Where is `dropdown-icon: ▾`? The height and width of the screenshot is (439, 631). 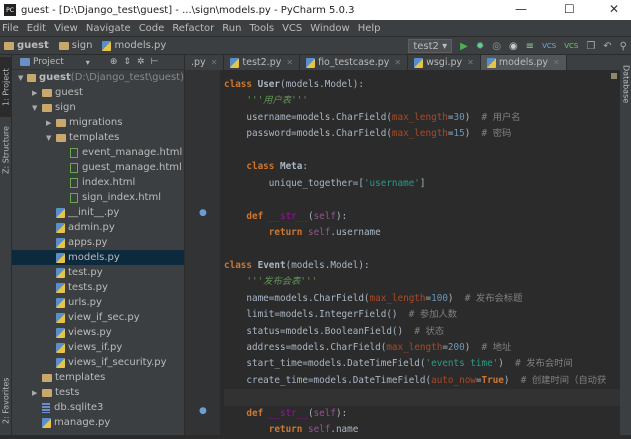 dropdown-icon: ▾ is located at coordinates (88, 62).